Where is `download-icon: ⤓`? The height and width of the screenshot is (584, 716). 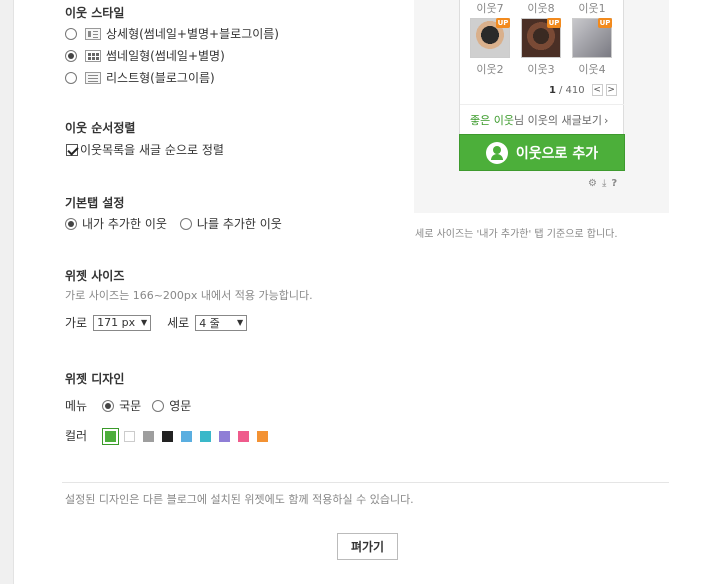
download-icon: ⤓ is located at coordinates (604, 183).